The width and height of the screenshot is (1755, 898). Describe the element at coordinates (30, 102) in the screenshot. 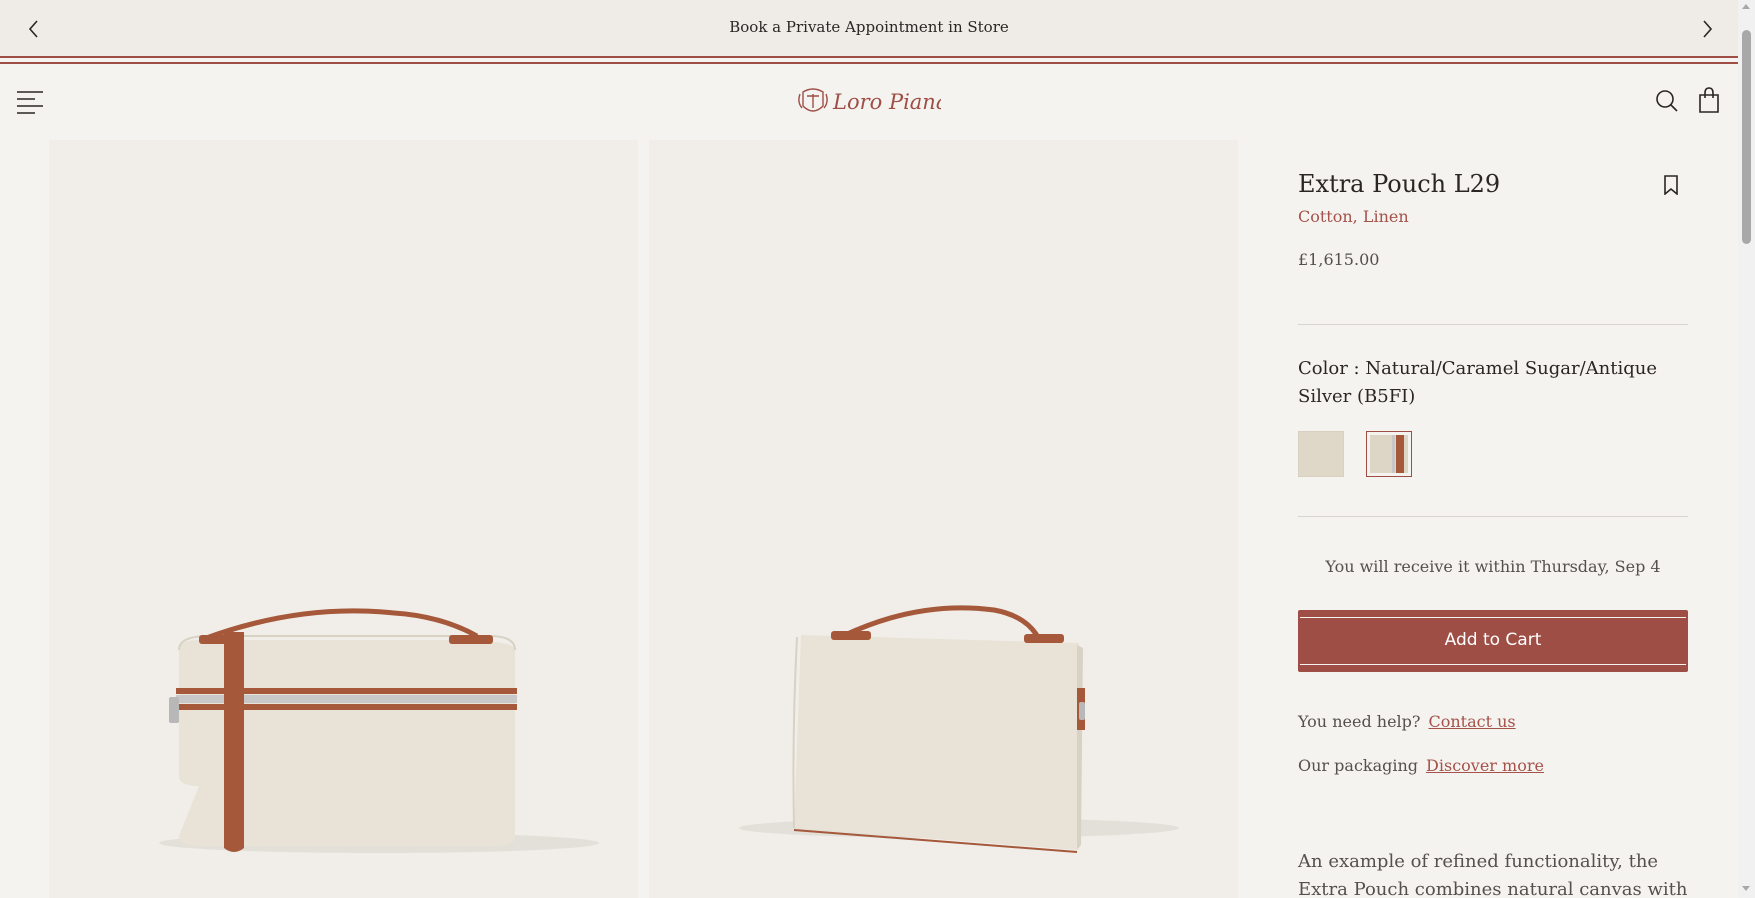

I see `menu-icon` at that location.